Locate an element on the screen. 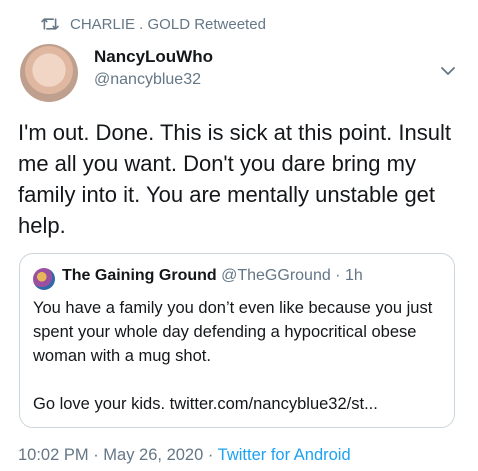 Image resolution: width=478 pixels, height=471 pixels. quoted-author-avatar is located at coordinates (44, 279).